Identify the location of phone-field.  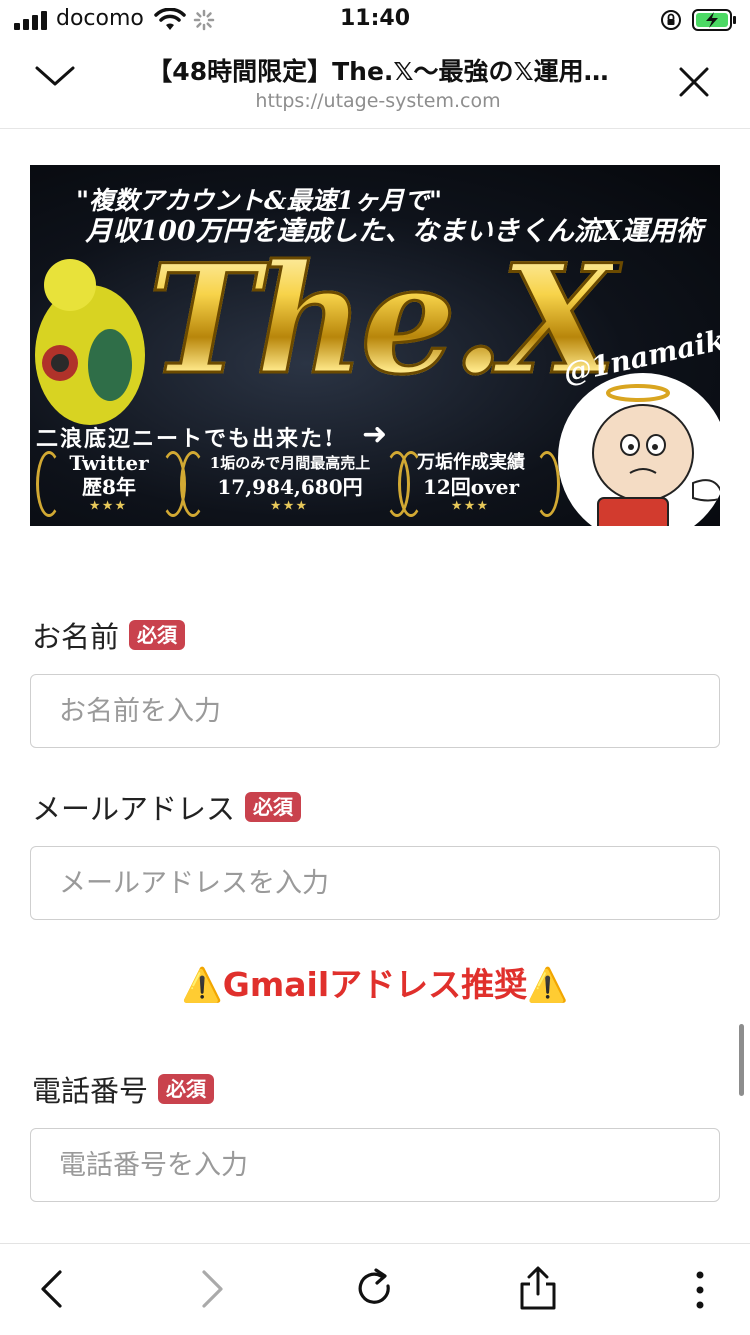
(375, 1165).